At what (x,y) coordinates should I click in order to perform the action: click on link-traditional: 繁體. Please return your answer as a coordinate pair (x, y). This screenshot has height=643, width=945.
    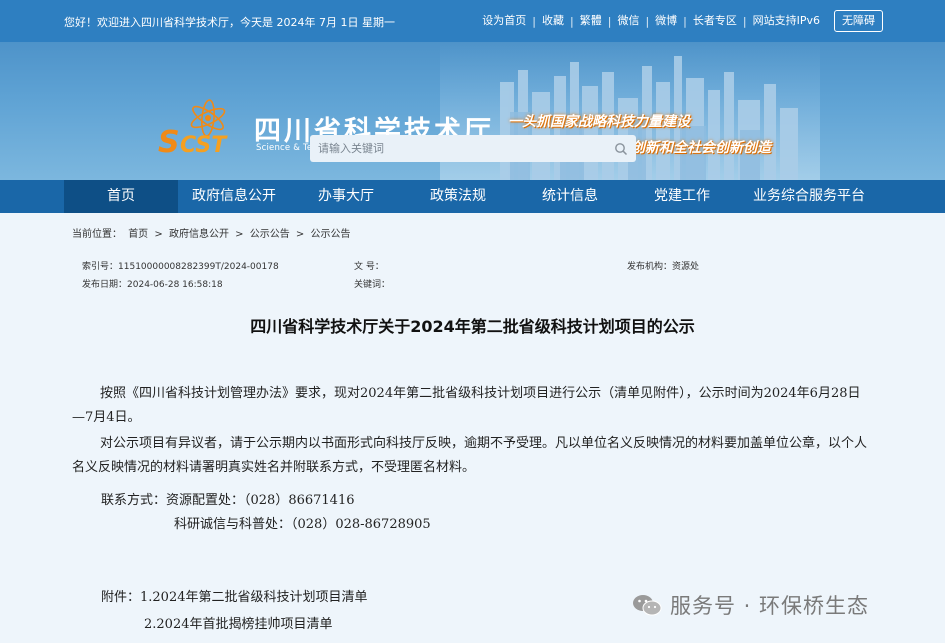
    Looking at the image, I should click on (591, 21).